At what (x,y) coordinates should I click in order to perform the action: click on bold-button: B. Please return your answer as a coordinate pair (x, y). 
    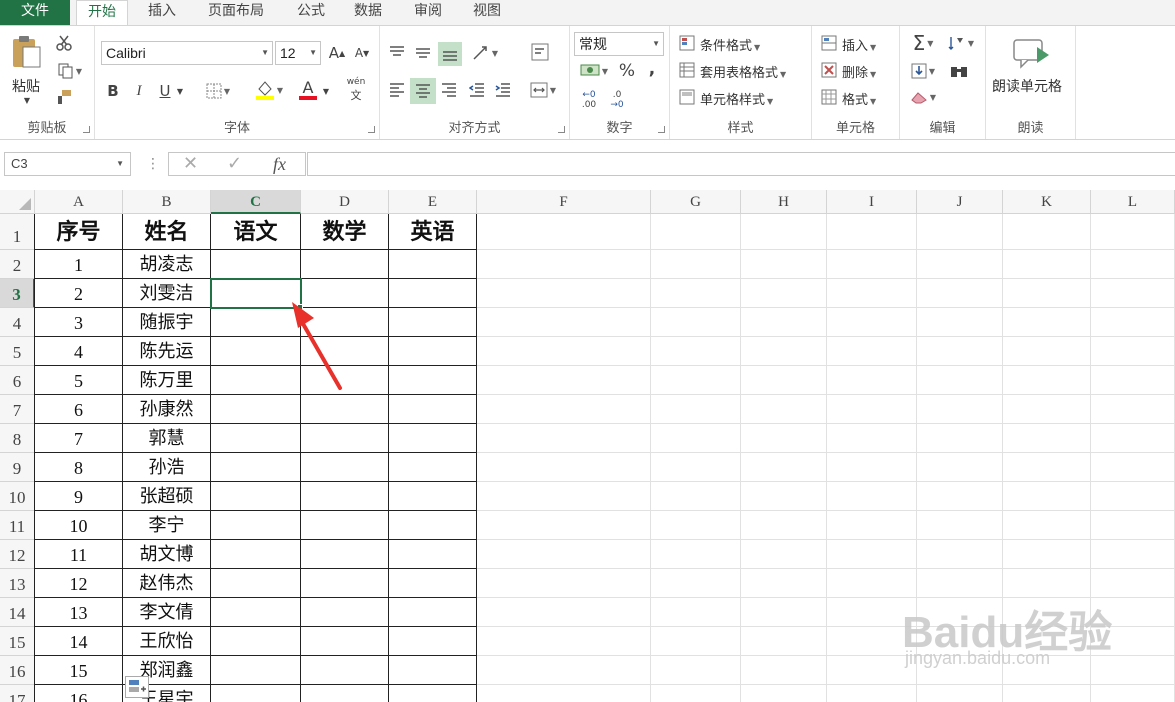
    Looking at the image, I should click on (113, 91).